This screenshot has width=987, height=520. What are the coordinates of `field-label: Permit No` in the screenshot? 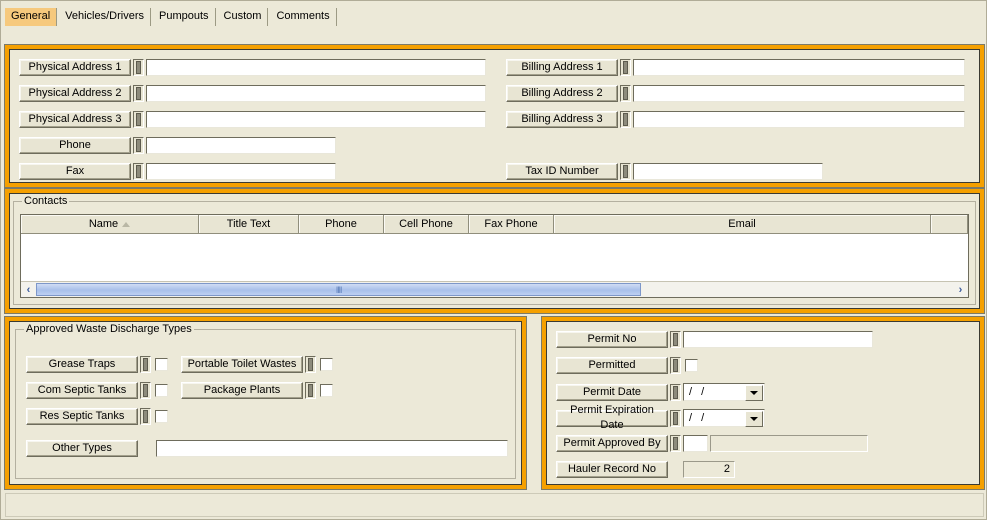 It's located at (612, 339).